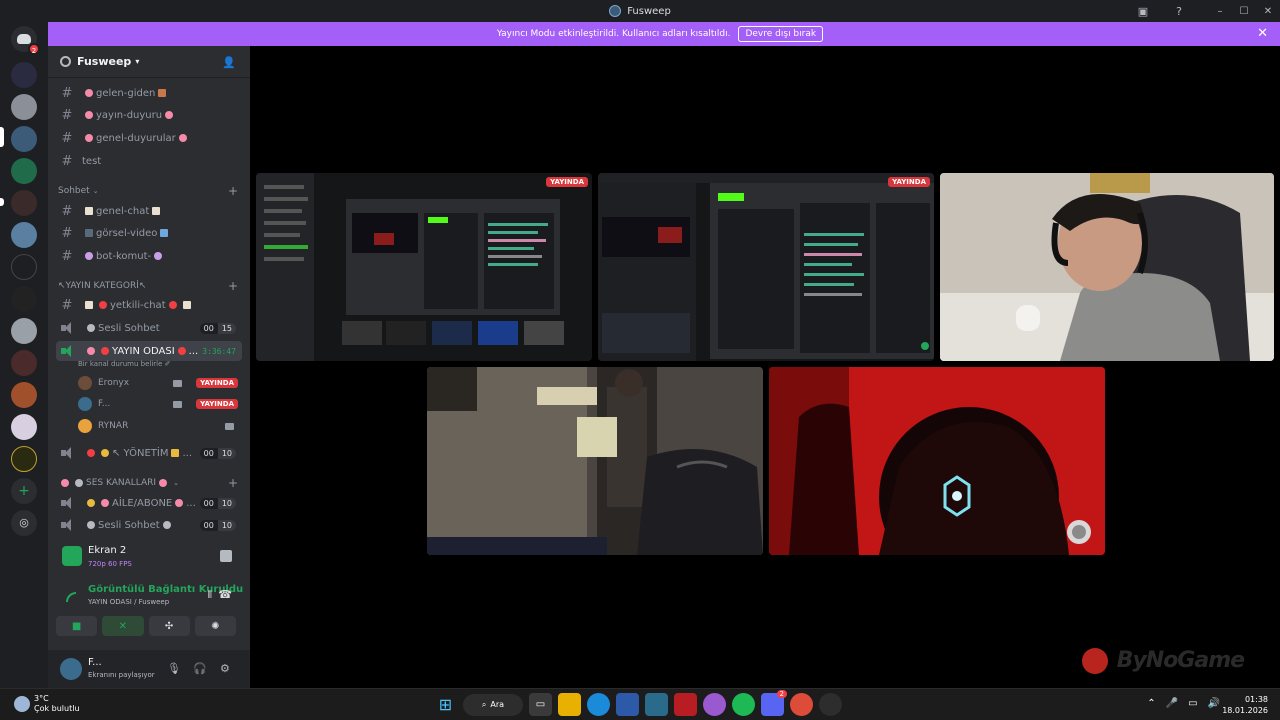 This screenshot has width=1280, height=720. I want to click on voice-channel-yayin-odasi: YAYIN ODASI ... 3:36:47, so click(149, 351).